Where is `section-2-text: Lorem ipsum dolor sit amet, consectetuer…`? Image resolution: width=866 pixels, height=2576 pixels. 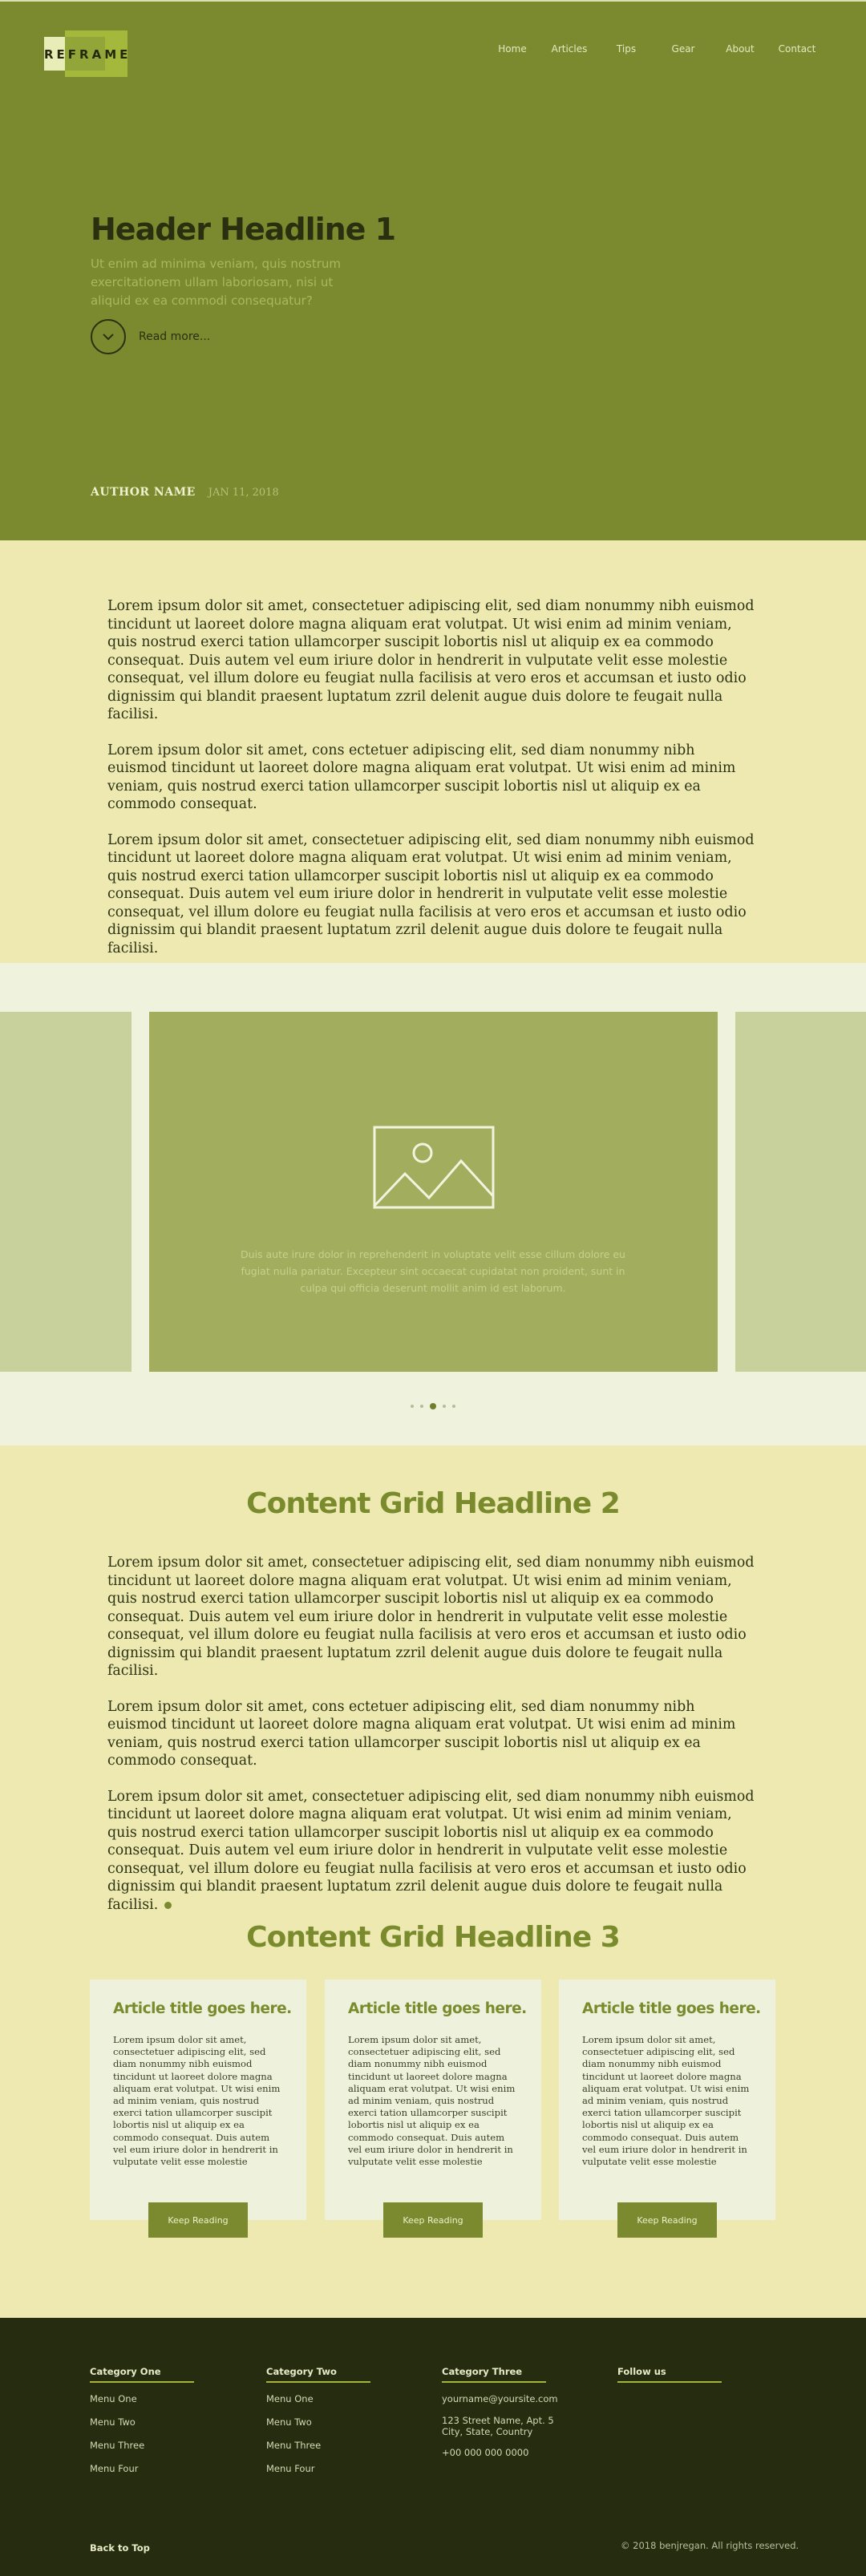 section-2-text: Lorem ipsum dolor sit amet, consectetuer… is located at coordinates (432, 1742).